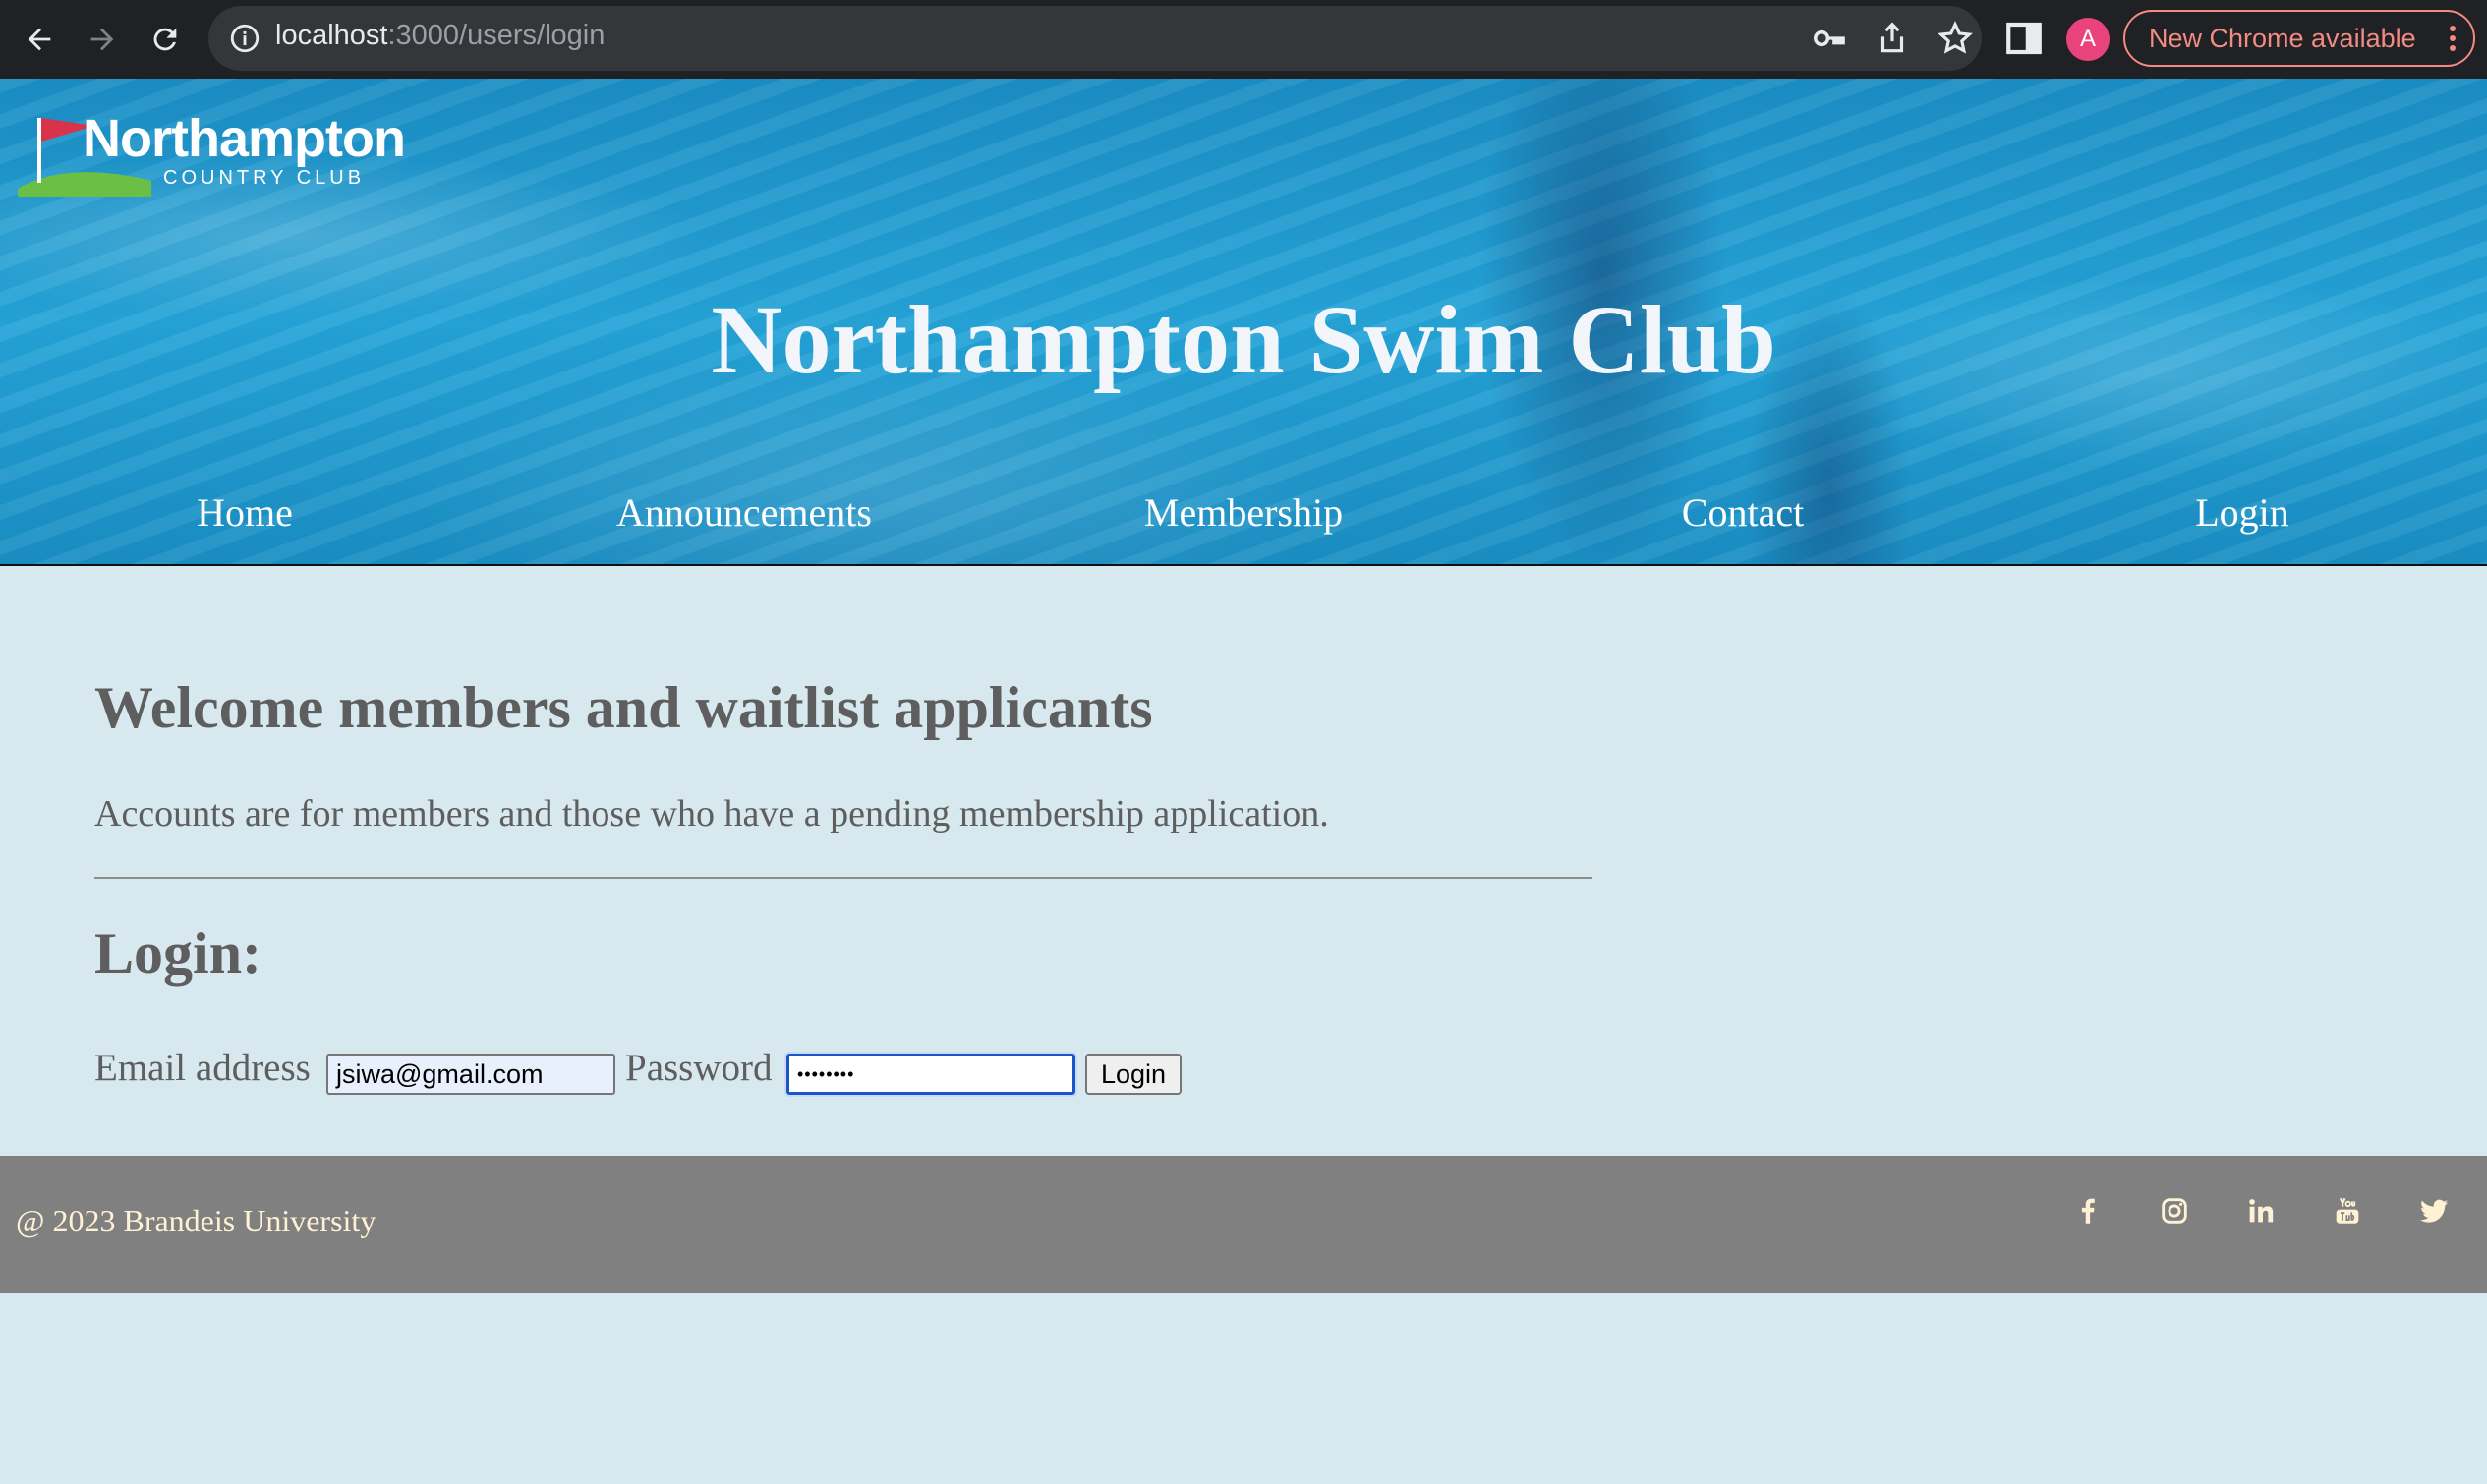  I want to click on chrome-update-button: New Chrome available, so click(2299, 38).